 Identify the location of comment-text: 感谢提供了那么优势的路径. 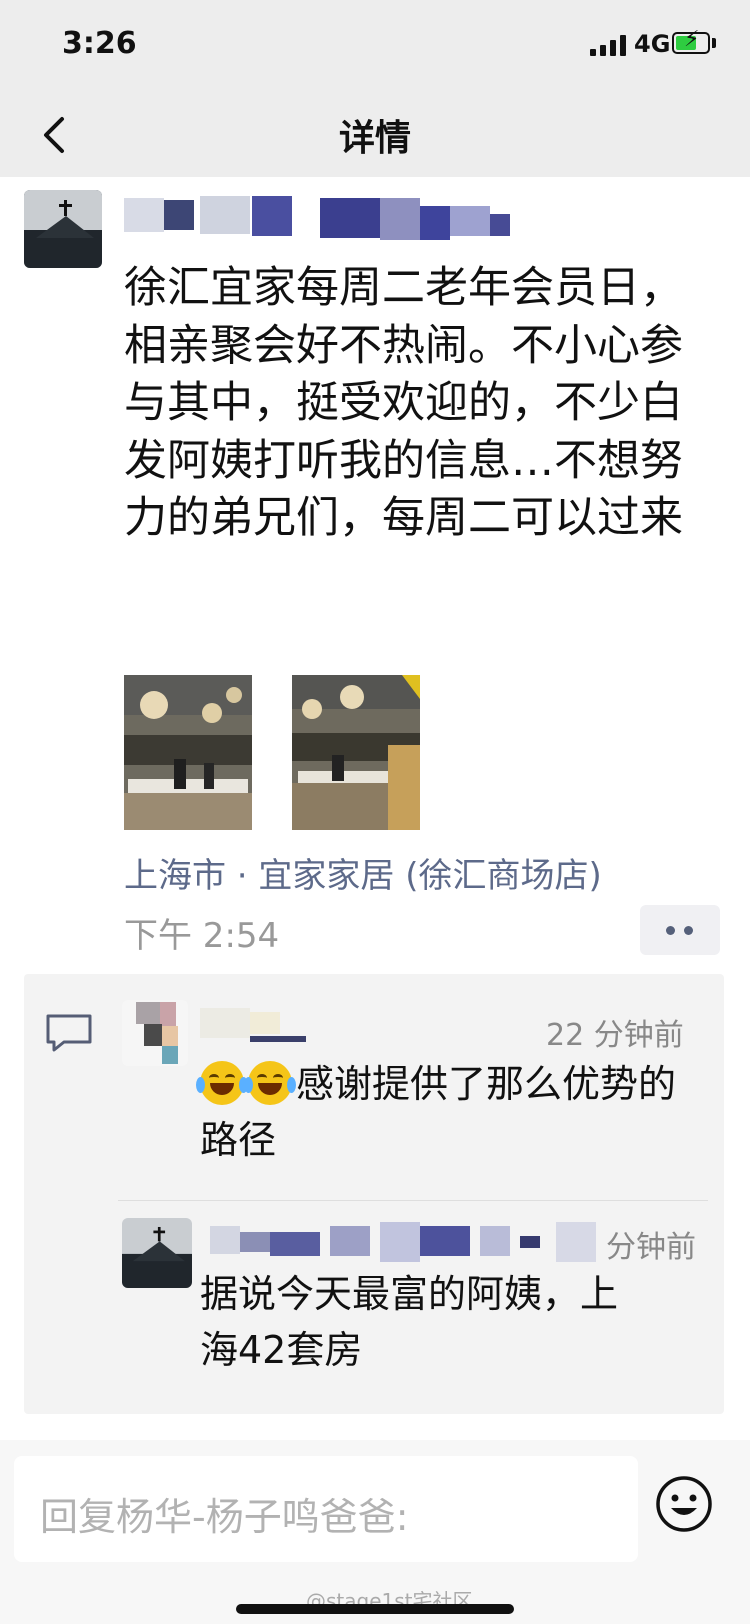
(448, 1112).